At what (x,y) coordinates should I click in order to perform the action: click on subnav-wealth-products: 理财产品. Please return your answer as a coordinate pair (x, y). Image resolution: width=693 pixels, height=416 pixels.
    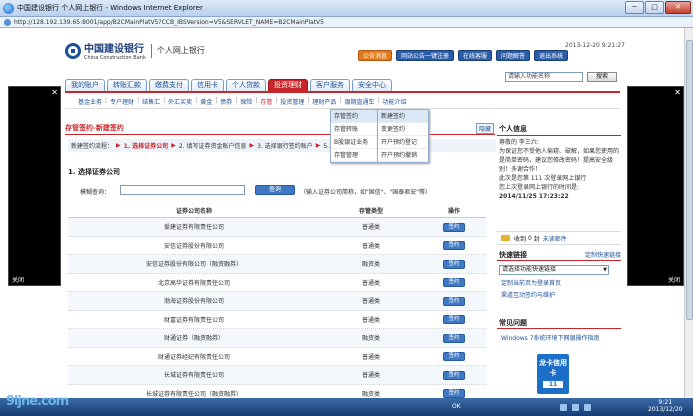
    Looking at the image, I should click on (324, 101).